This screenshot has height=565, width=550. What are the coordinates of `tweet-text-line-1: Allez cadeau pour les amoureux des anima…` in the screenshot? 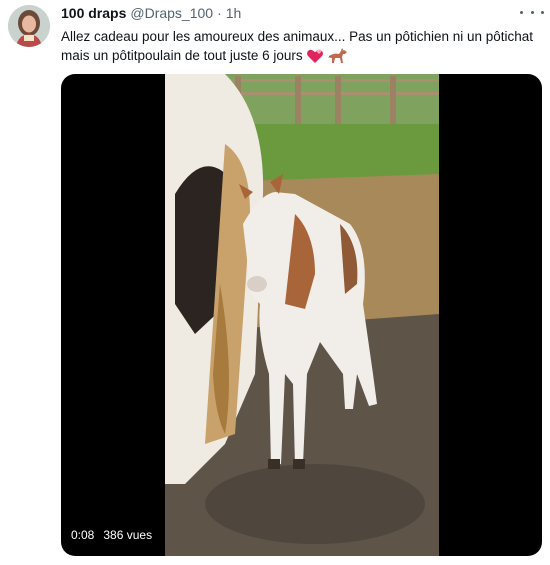 It's located at (297, 36).